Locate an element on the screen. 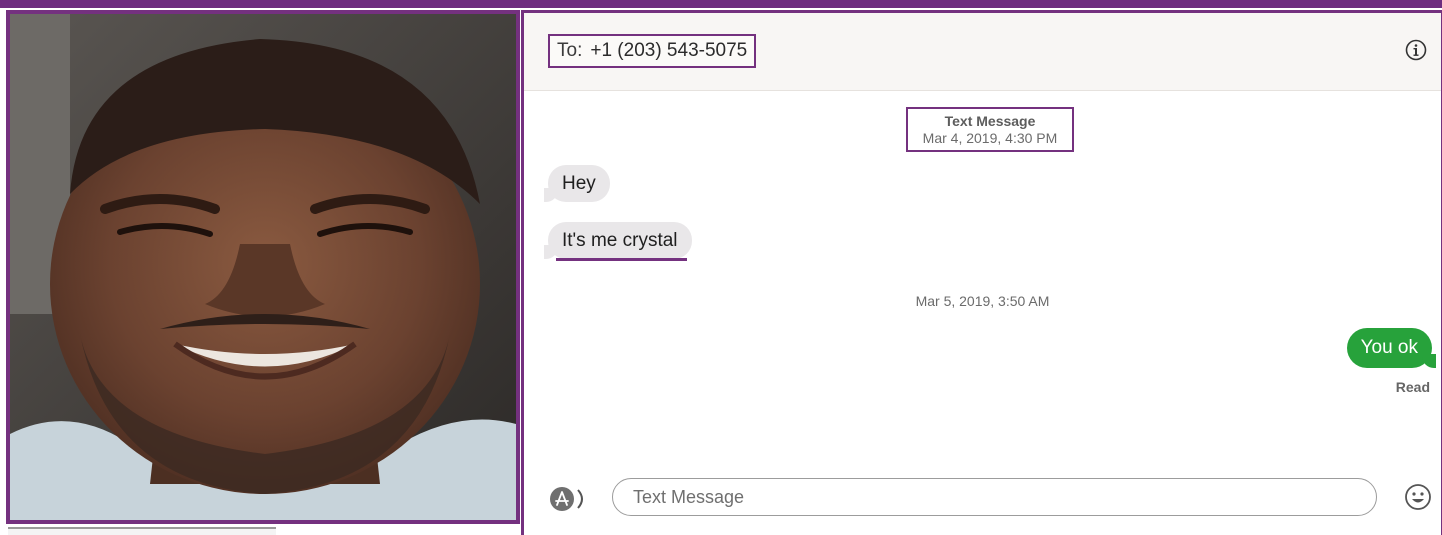  recipient-field: To: +1 (203) 543-5075 is located at coordinates (652, 51).